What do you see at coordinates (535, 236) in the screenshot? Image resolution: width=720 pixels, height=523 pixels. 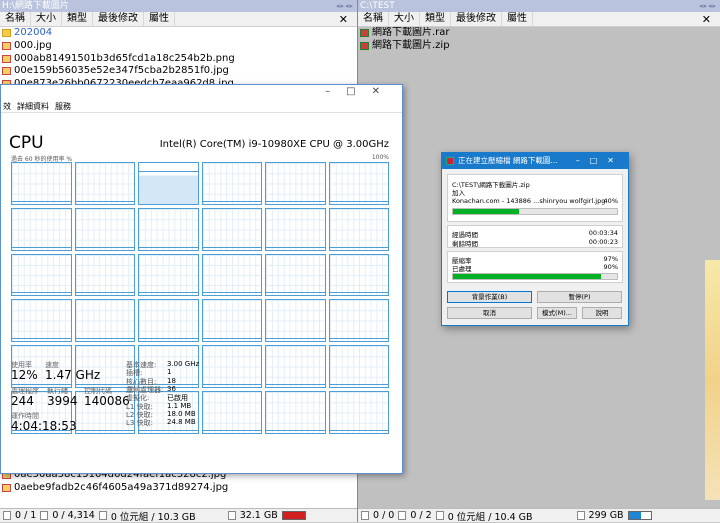 I see `time-panel: 經過時間 00:03:34 剩餘時間 00:00:23` at bounding box center [535, 236].